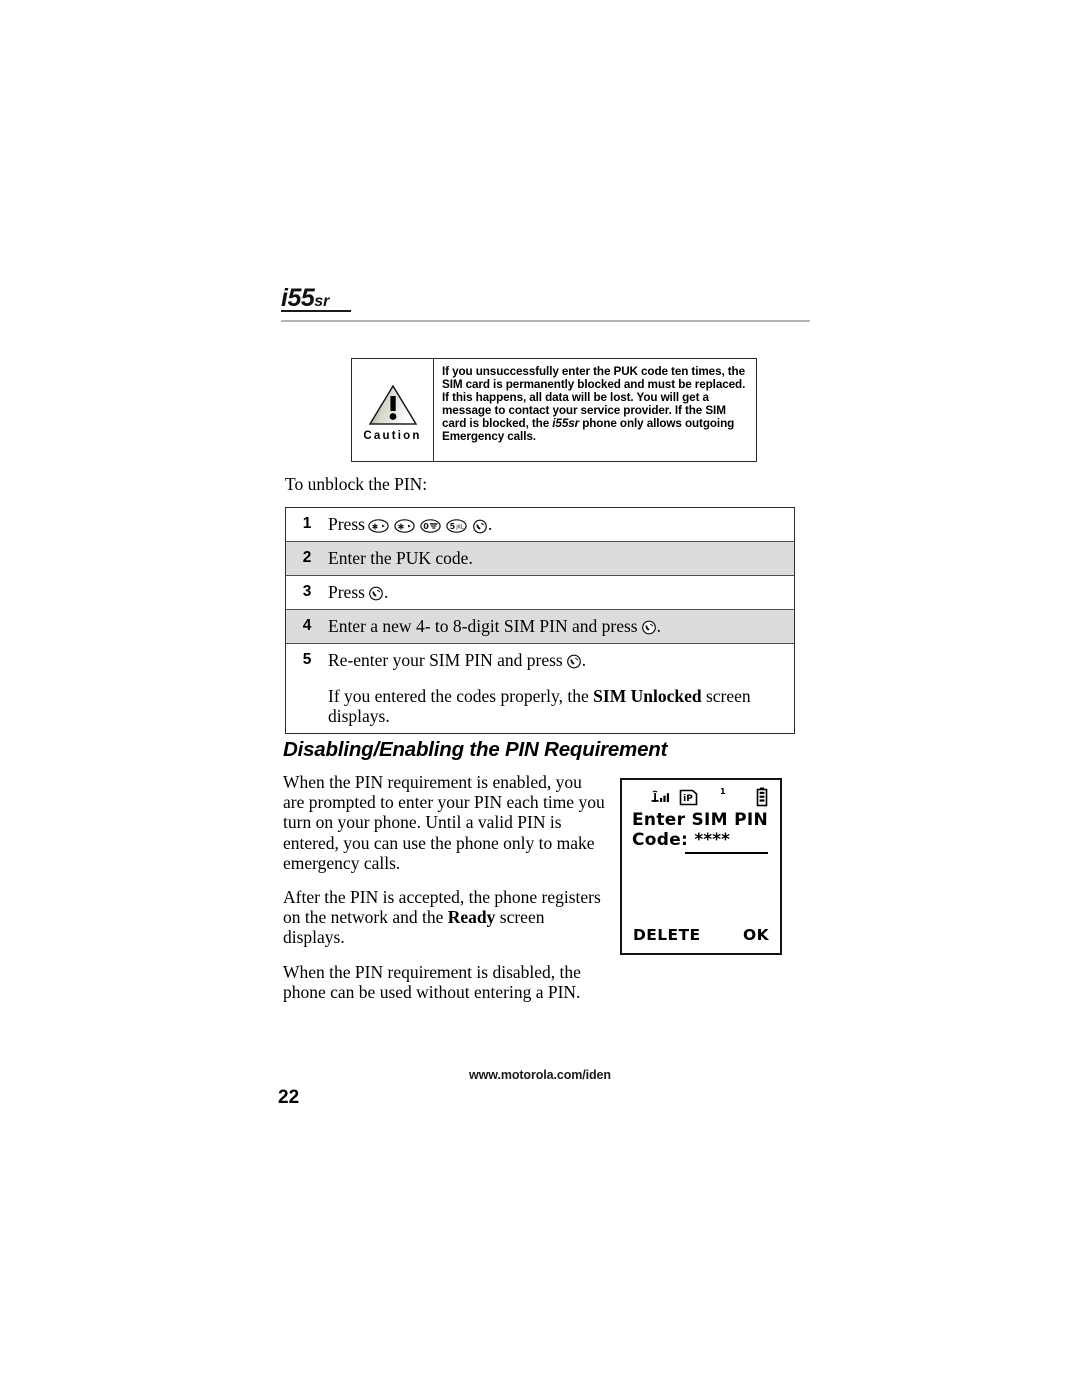  What do you see at coordinates (561, 558) in the screenshot?
I see `step-text: Enter the PUK code.` at bounding box center [561, 558].